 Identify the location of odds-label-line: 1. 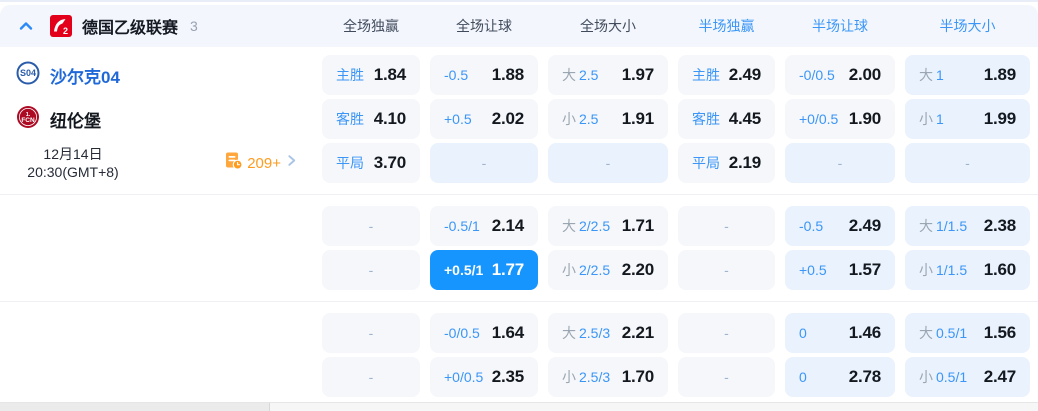
(940, 75).